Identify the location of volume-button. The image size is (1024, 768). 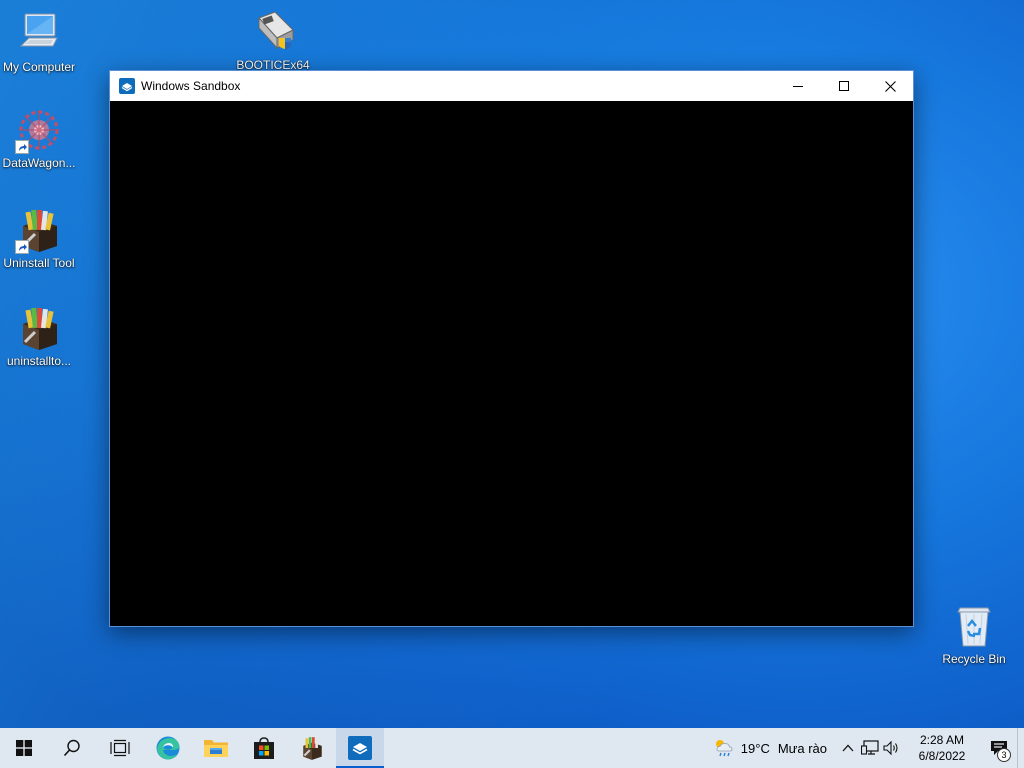
(892, 748).